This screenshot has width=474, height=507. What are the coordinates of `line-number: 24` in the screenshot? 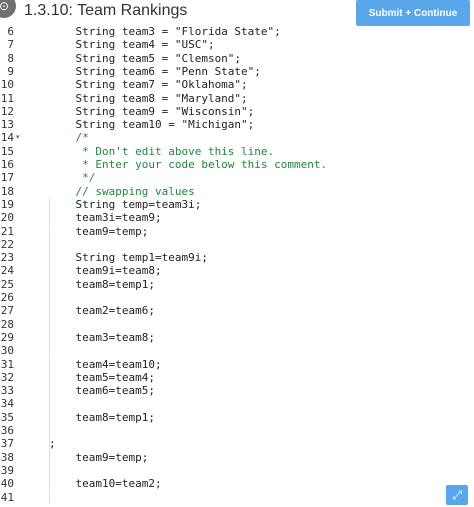 It's located at (7, 271).